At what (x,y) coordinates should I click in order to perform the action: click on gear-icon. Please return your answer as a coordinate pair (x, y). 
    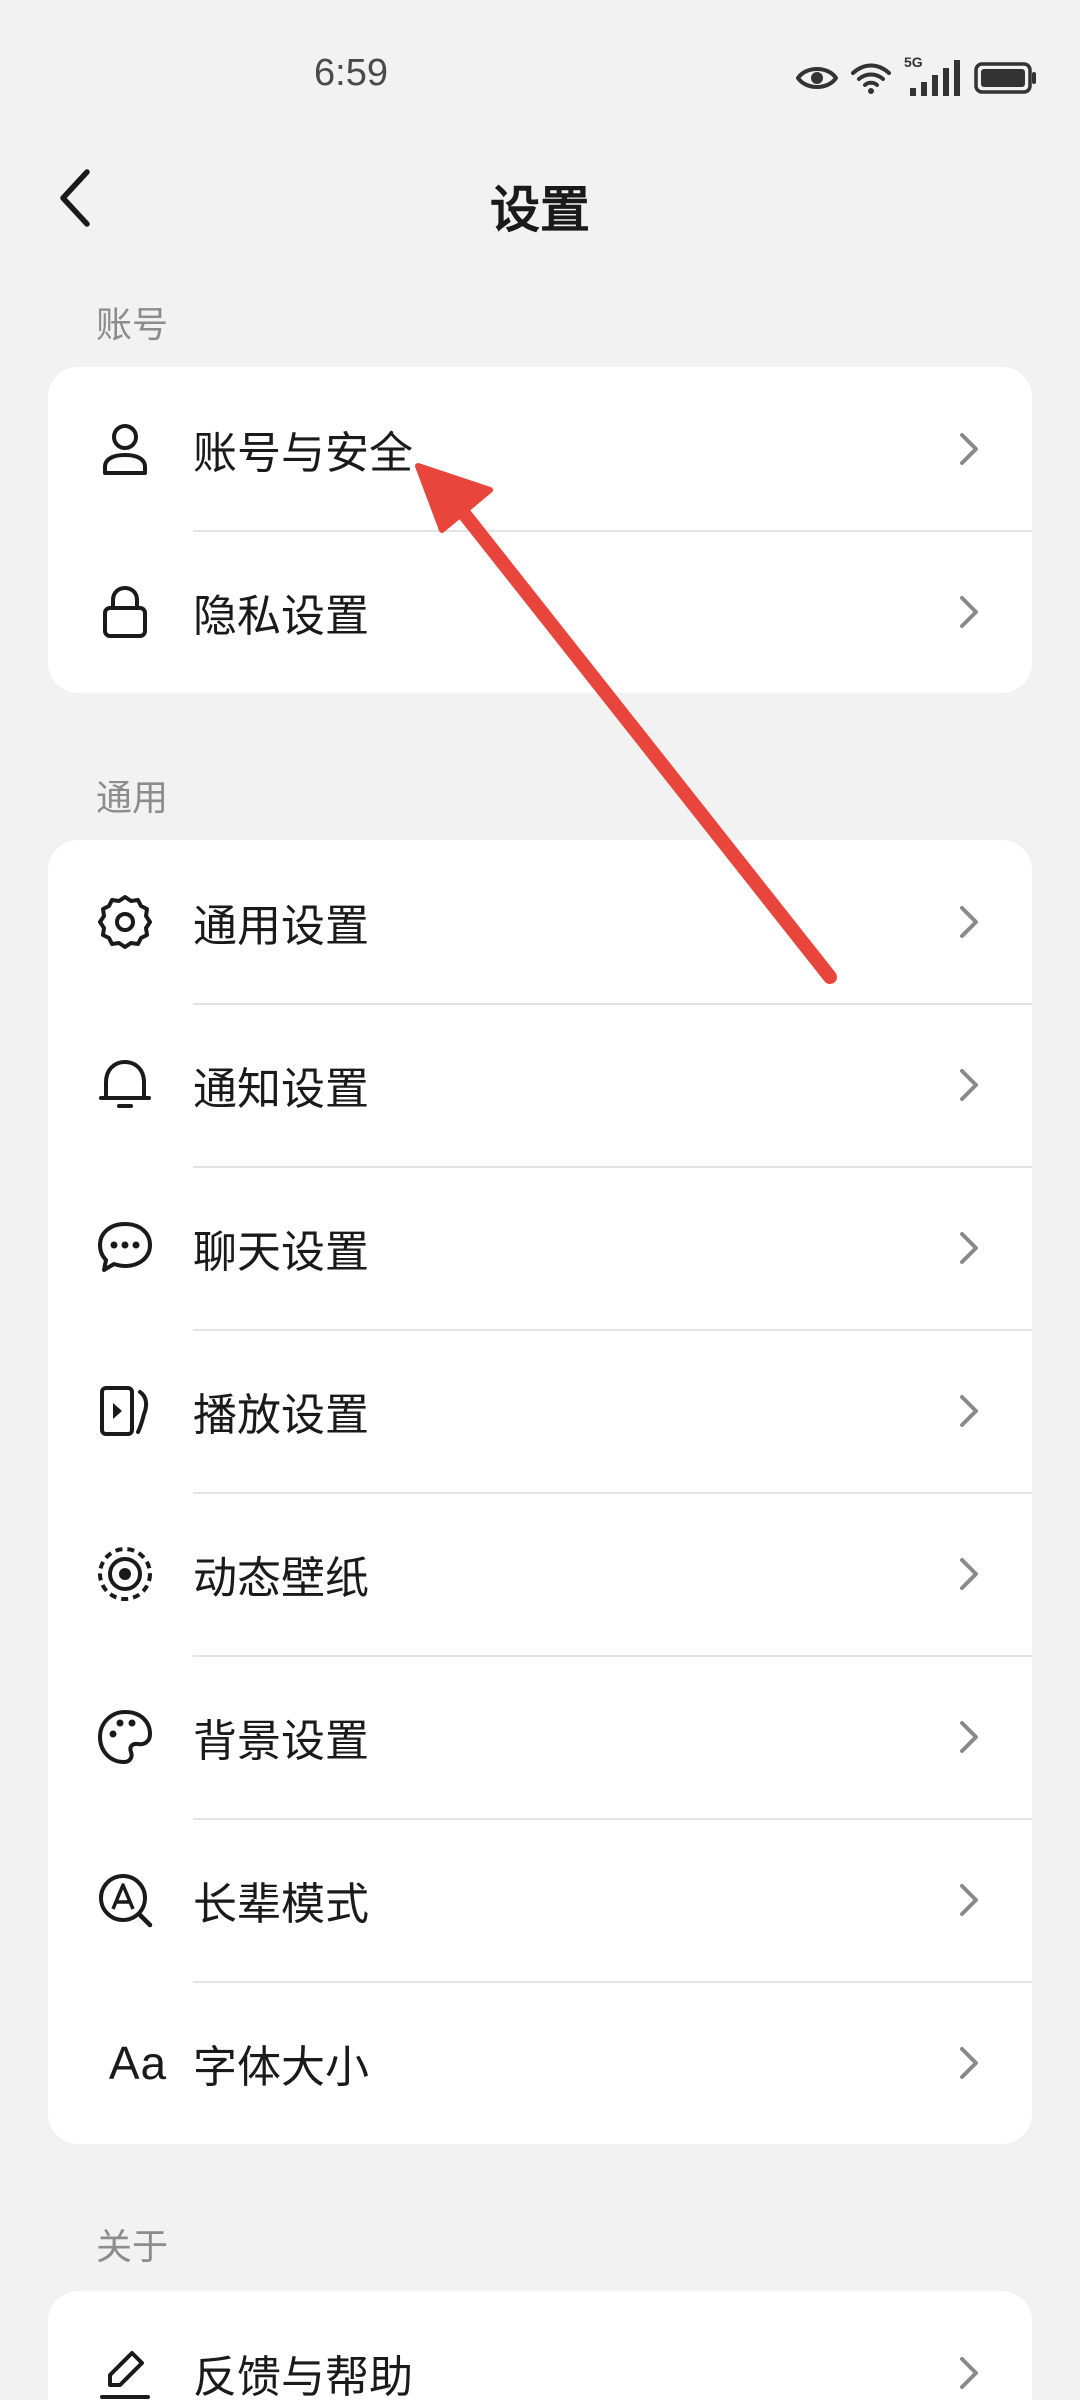
    Looking at the image, I should click on (125, 922).